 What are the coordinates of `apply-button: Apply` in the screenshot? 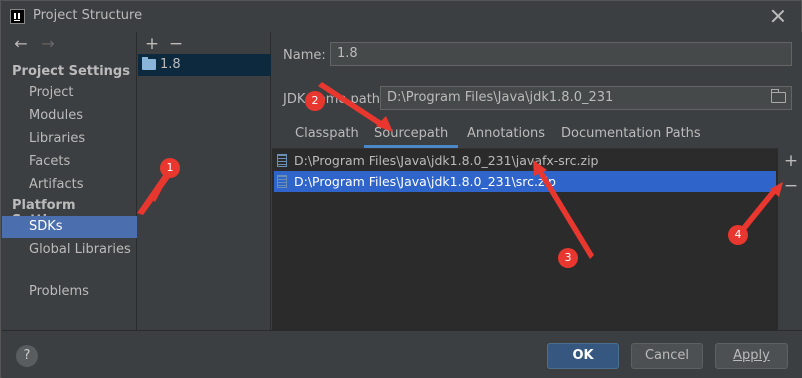 It's located at (751, 356).